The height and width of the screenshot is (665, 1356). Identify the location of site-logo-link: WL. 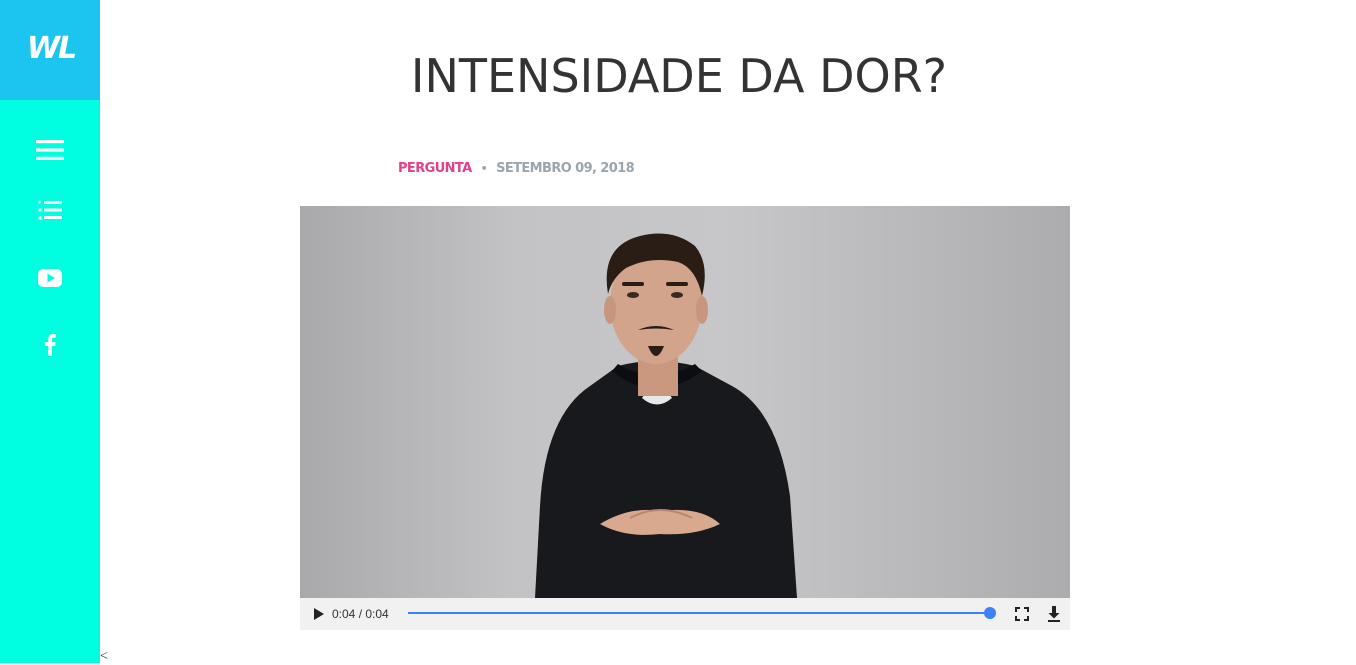
(50, 50).